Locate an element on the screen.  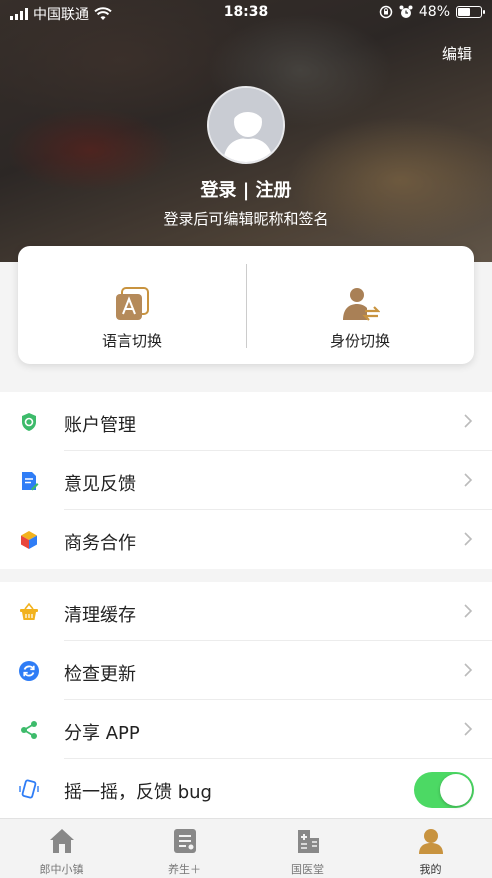
identity-switch-icon is located at coordinates (361, 304).